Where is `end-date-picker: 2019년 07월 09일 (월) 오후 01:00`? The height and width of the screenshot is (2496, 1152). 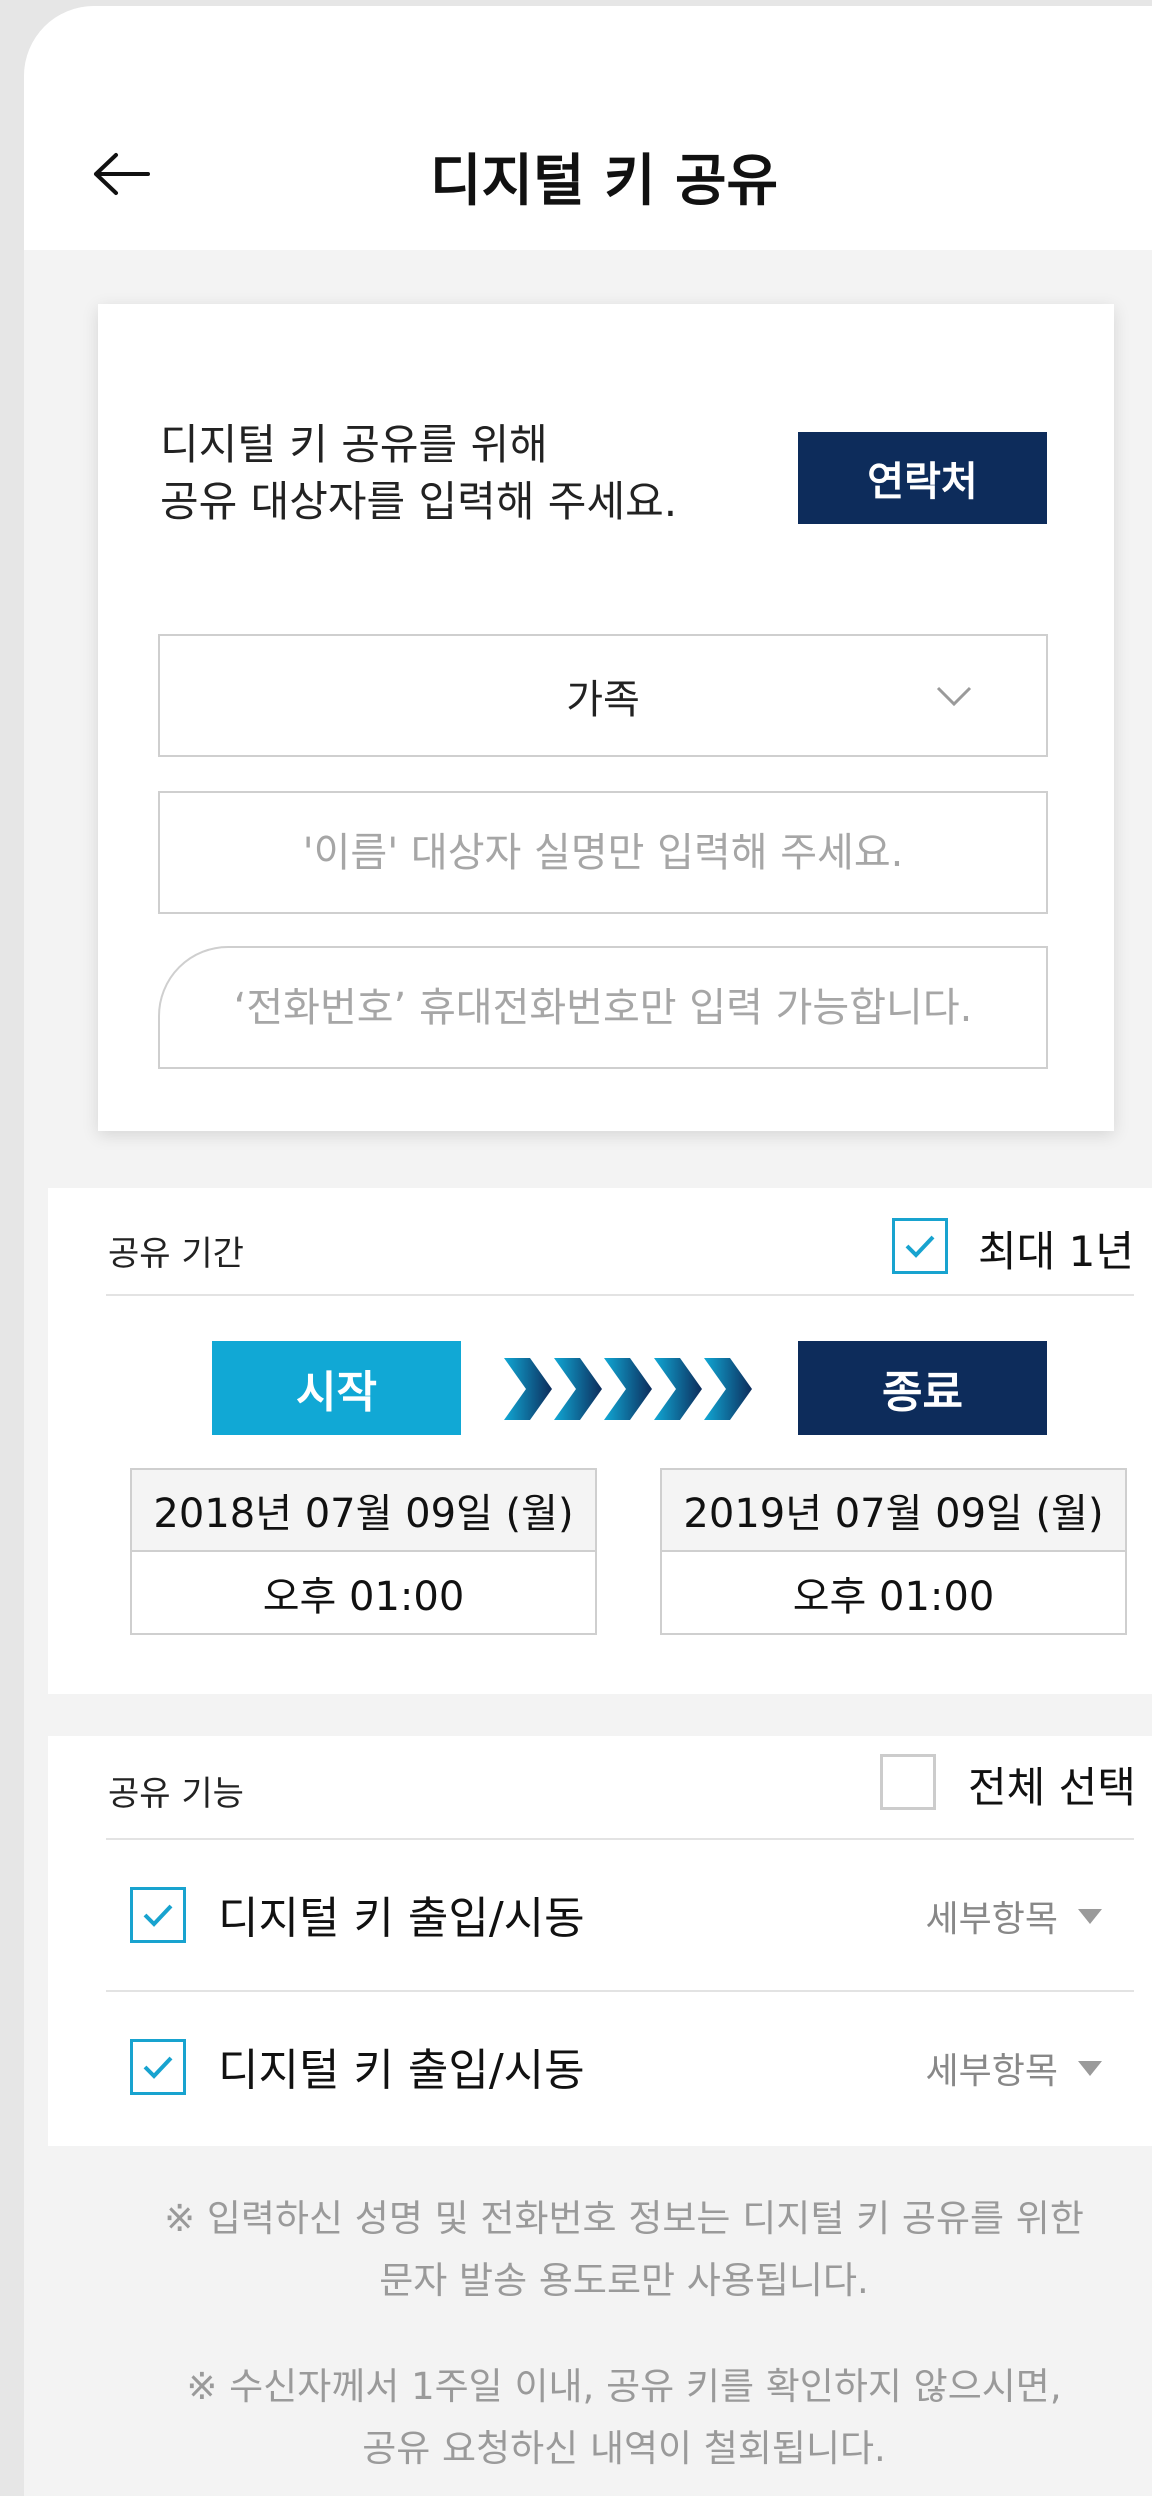
end-date-picker: 2019년 07월 09일 (월) 오후 01:00 is located at coordinates (893, 1551).